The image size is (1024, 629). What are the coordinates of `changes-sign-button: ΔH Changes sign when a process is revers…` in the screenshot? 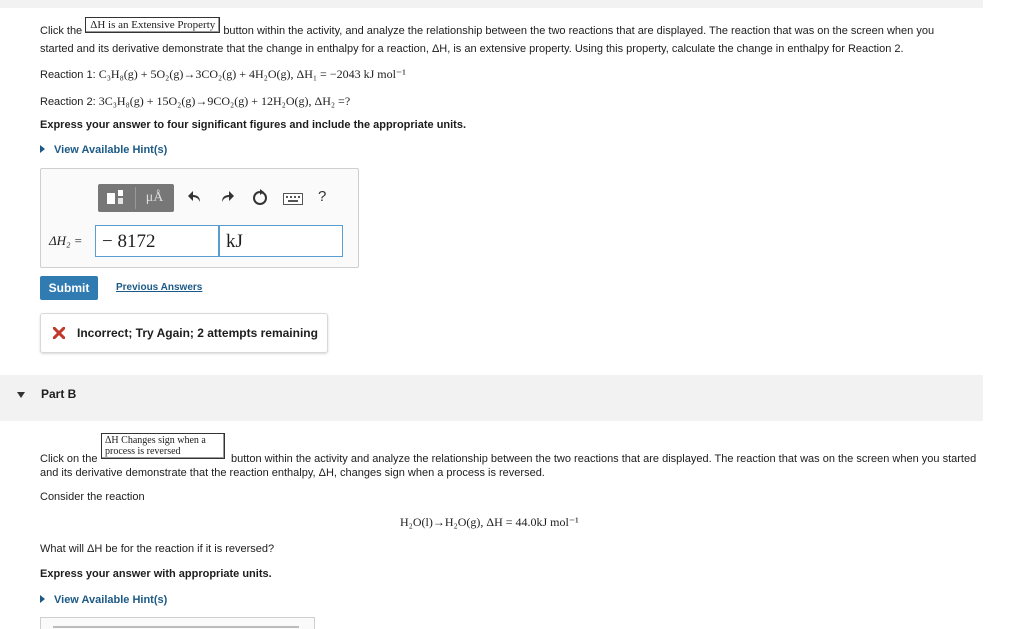 It's located at (163, 446).